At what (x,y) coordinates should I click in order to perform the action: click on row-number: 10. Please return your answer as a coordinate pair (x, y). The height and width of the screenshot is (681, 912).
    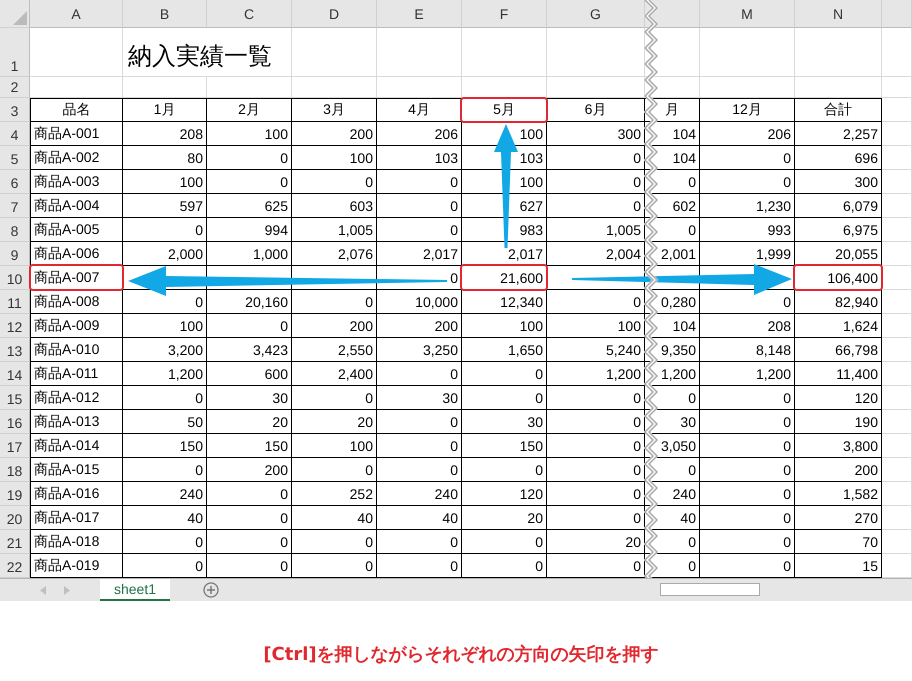
    Looking at the image, I should click on (15, 278).